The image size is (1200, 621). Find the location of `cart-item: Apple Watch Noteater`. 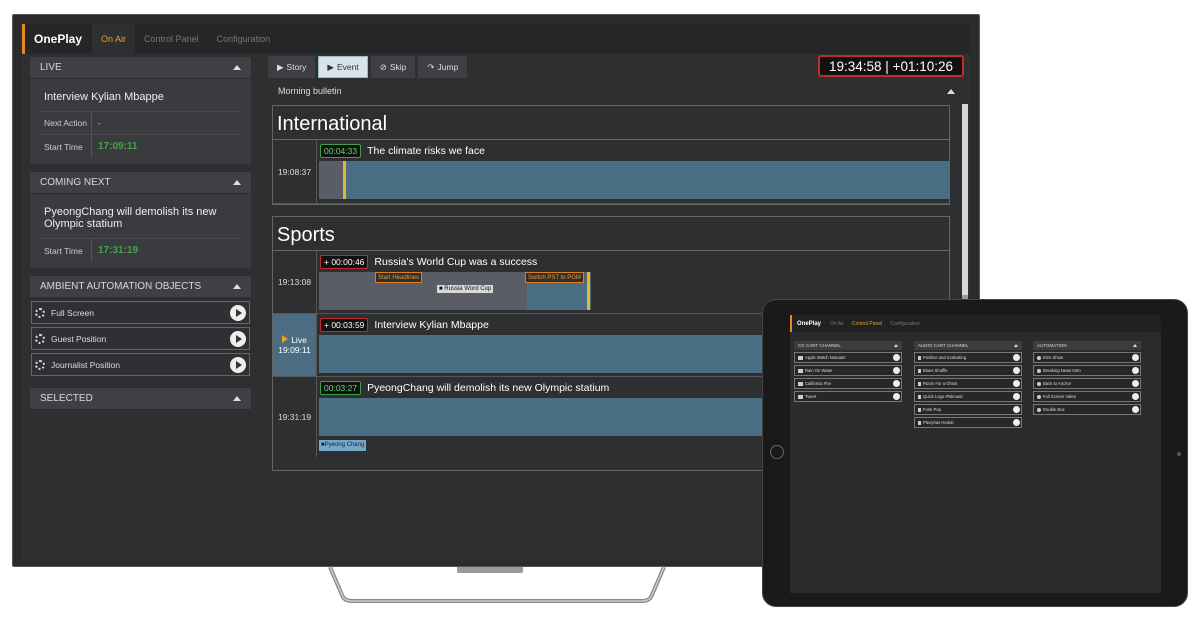

cart-item: Apple Watch Noteater is located at coordinates (848, 357).